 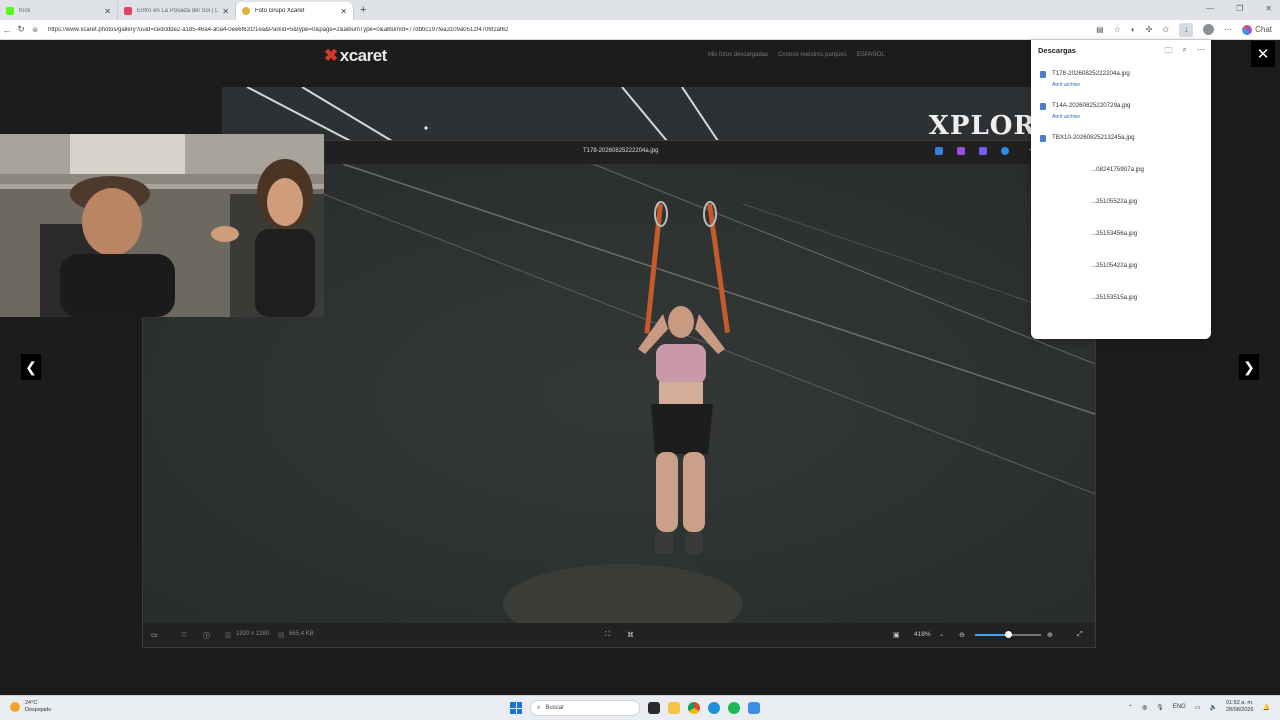 What do you see at coordinates (1133, 29) in the screenshot?
I see `extension-icon: ◐` at bounding box center [1133, 29].